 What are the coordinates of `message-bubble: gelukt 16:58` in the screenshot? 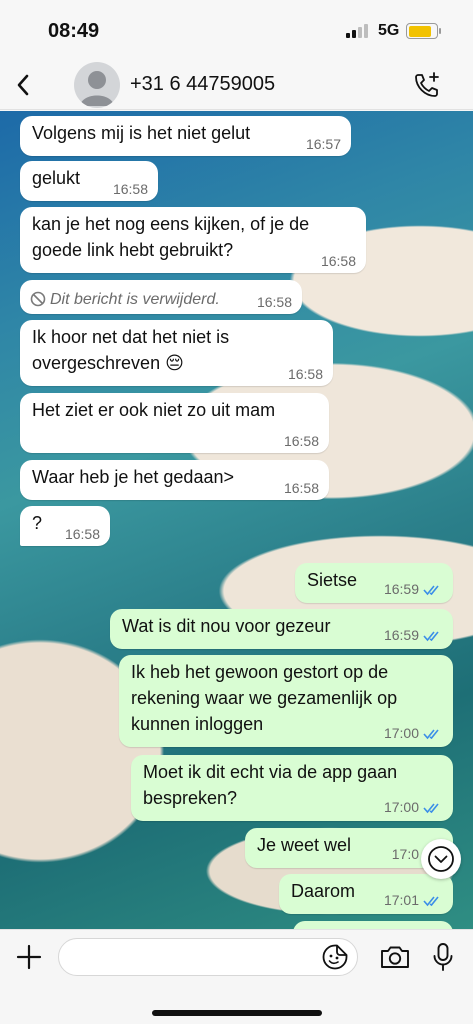 It's located at (89, 181).